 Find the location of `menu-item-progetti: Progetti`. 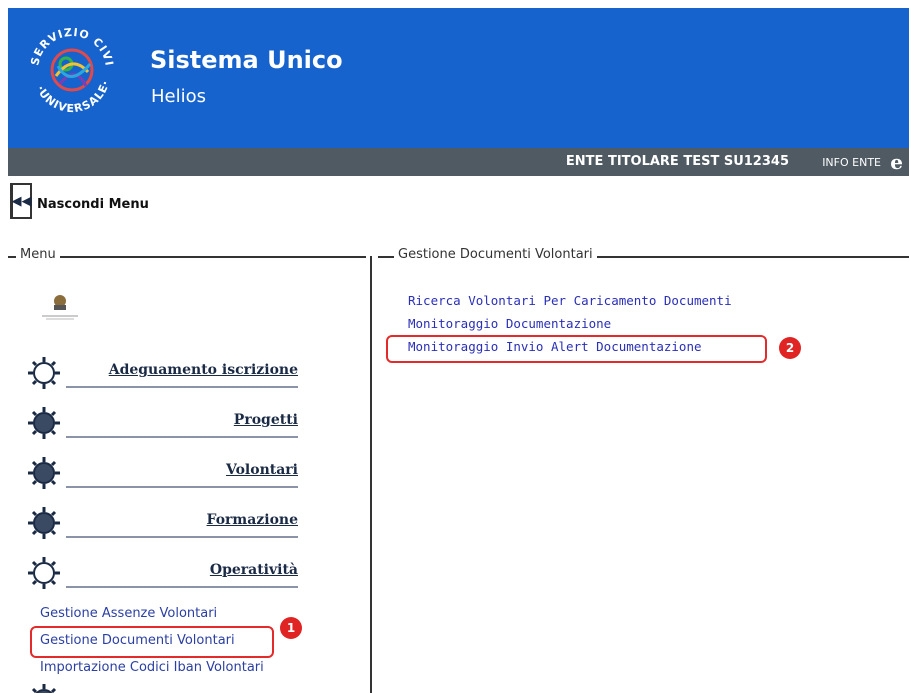

menu-item-progetti: Progetti is located at coordinates (160, 423).